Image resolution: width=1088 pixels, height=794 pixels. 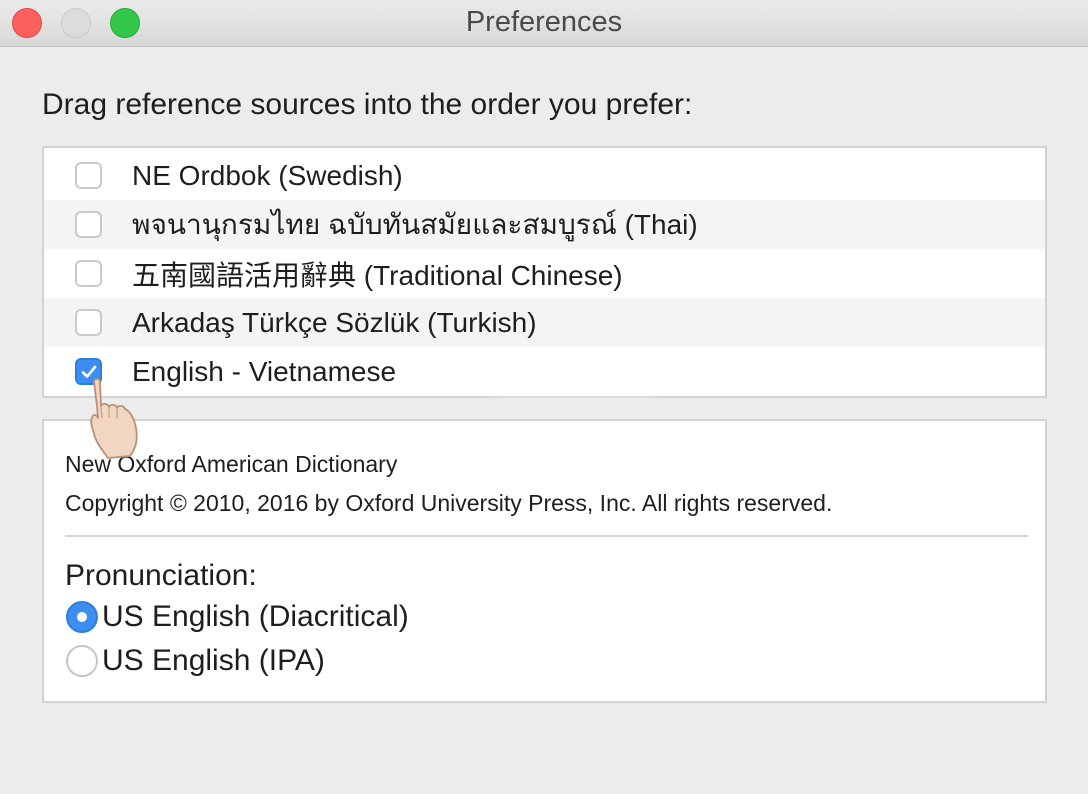 I want to click on radio-label-diacritical: US English (Diacritical), so click(x=255, y=616).